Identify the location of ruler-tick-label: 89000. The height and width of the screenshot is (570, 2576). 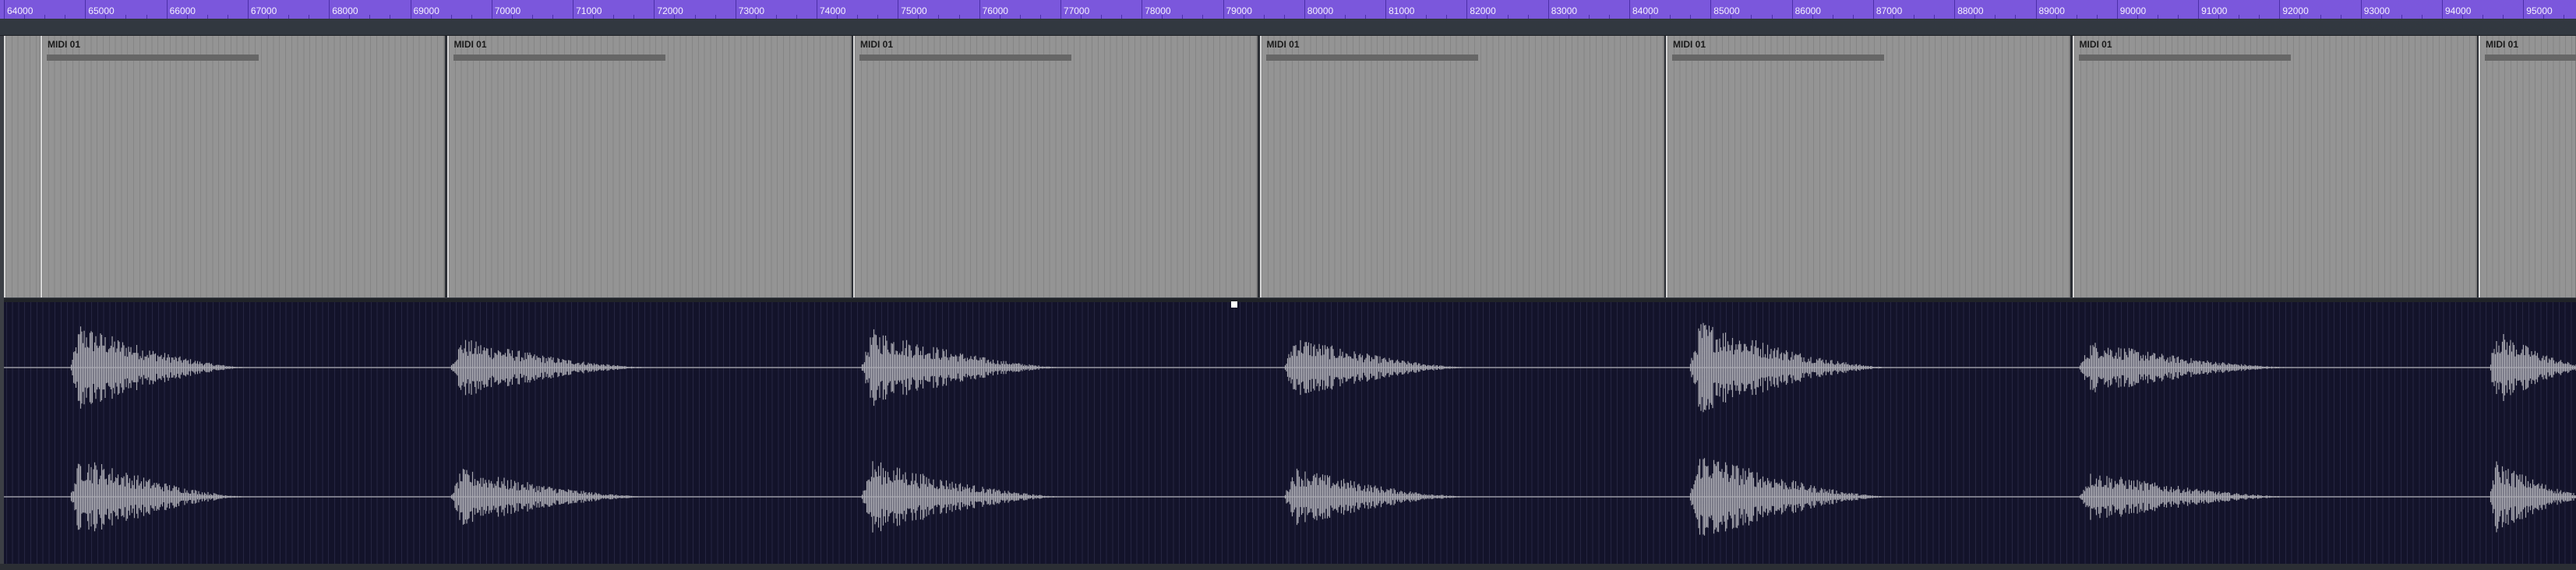
(2051, 10).